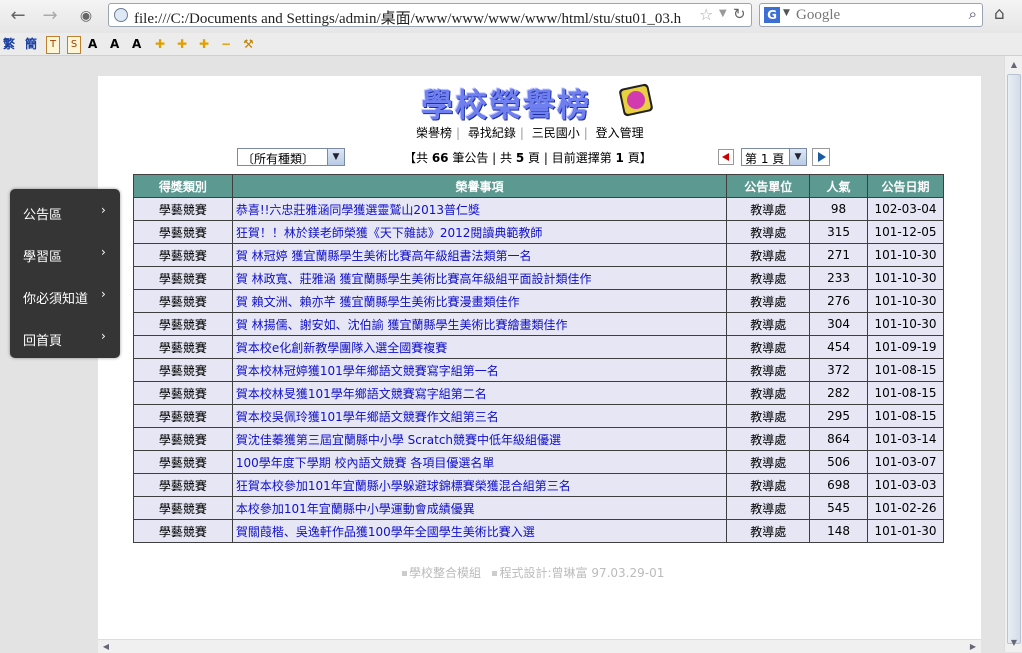  Describe the element at coordinates (226, 44) in the screenshot. I see `minus-icon: −` at that location.